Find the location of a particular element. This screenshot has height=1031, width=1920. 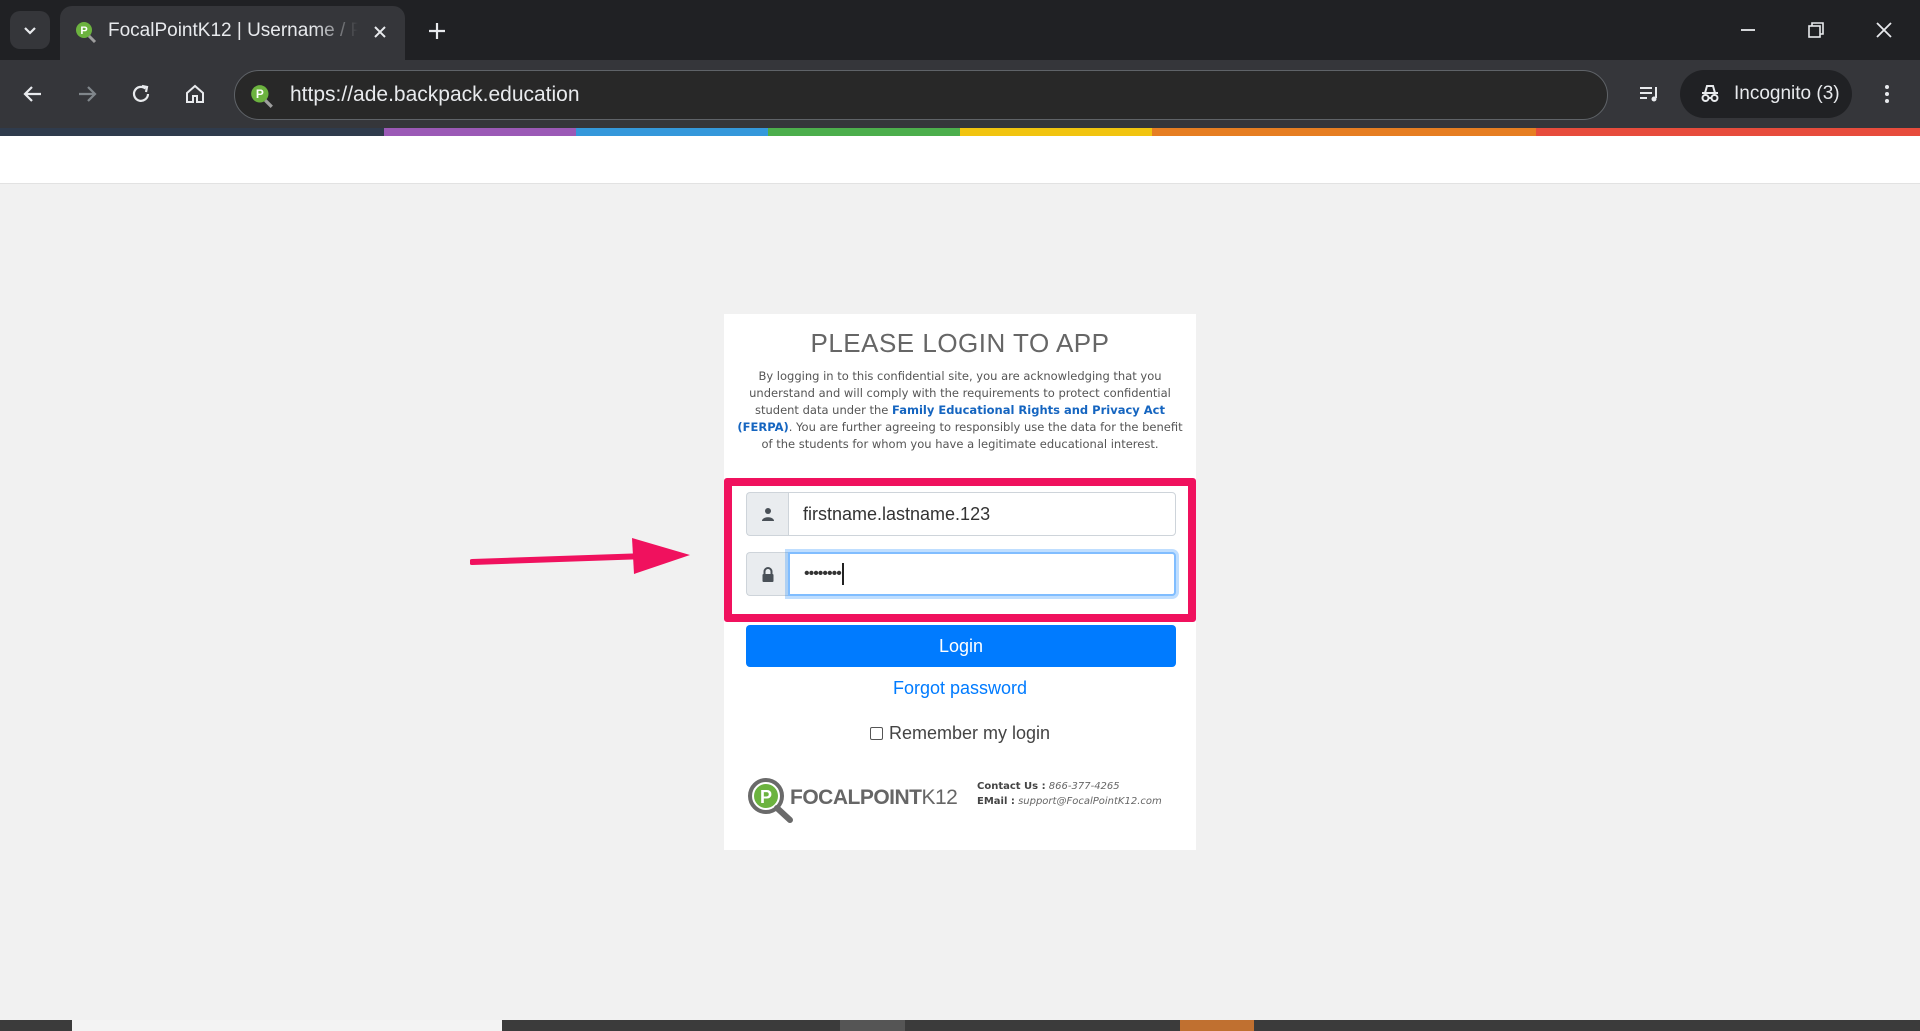

brand-color-strip is located at coordinates (960, 132).